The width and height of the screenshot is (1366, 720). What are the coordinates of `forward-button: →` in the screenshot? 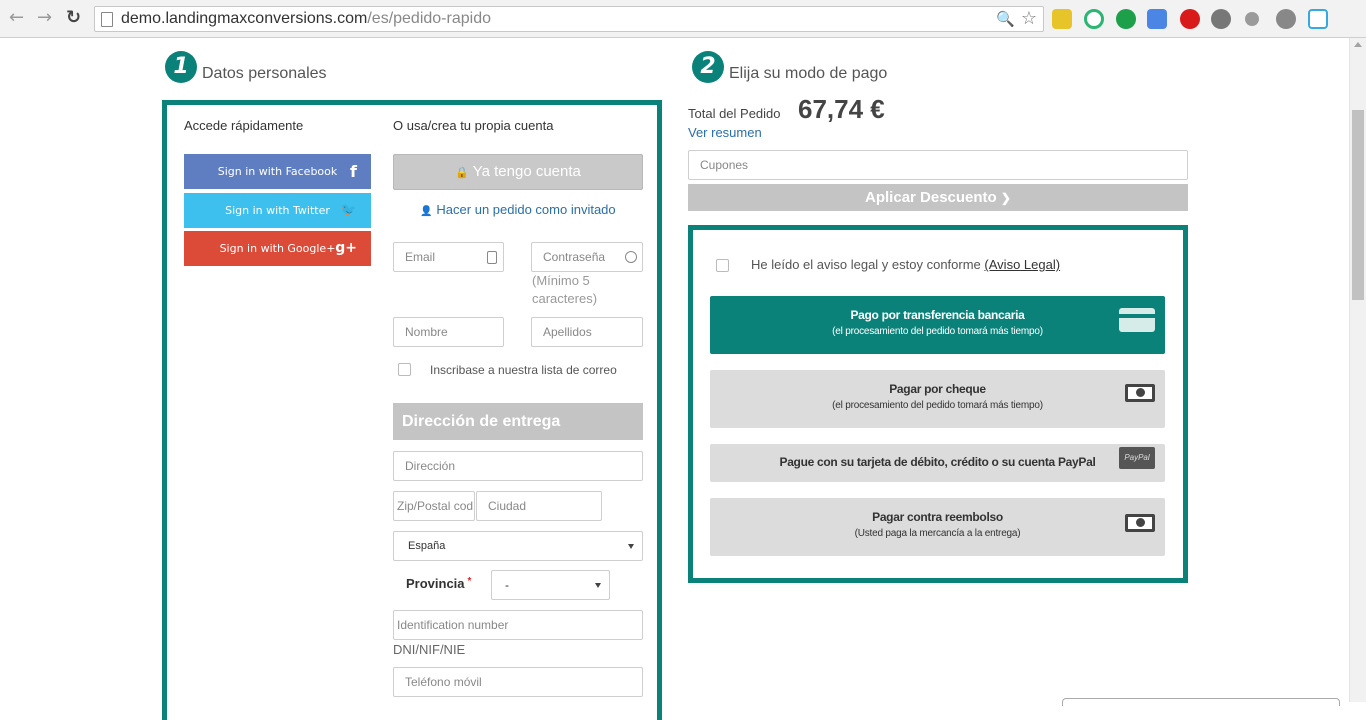 It's located at (44, 18).